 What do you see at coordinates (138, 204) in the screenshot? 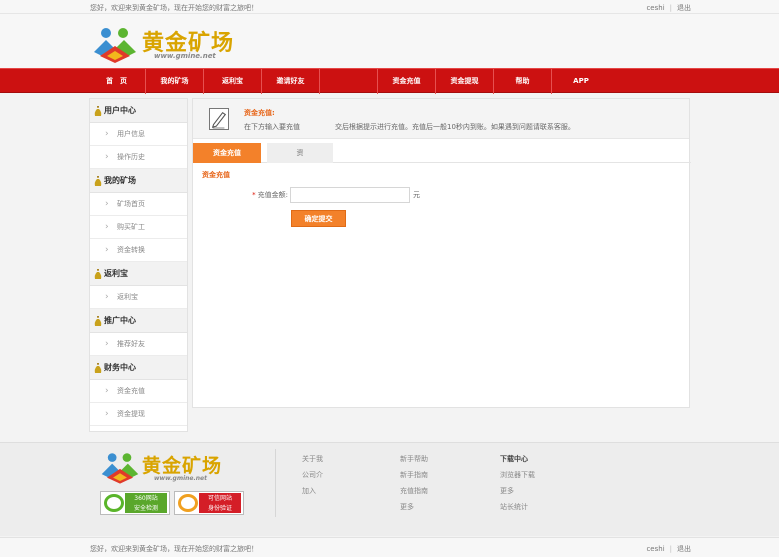
I see `sidebar-item-mine-home: 矿场首页` at bounding box center [138, 204].